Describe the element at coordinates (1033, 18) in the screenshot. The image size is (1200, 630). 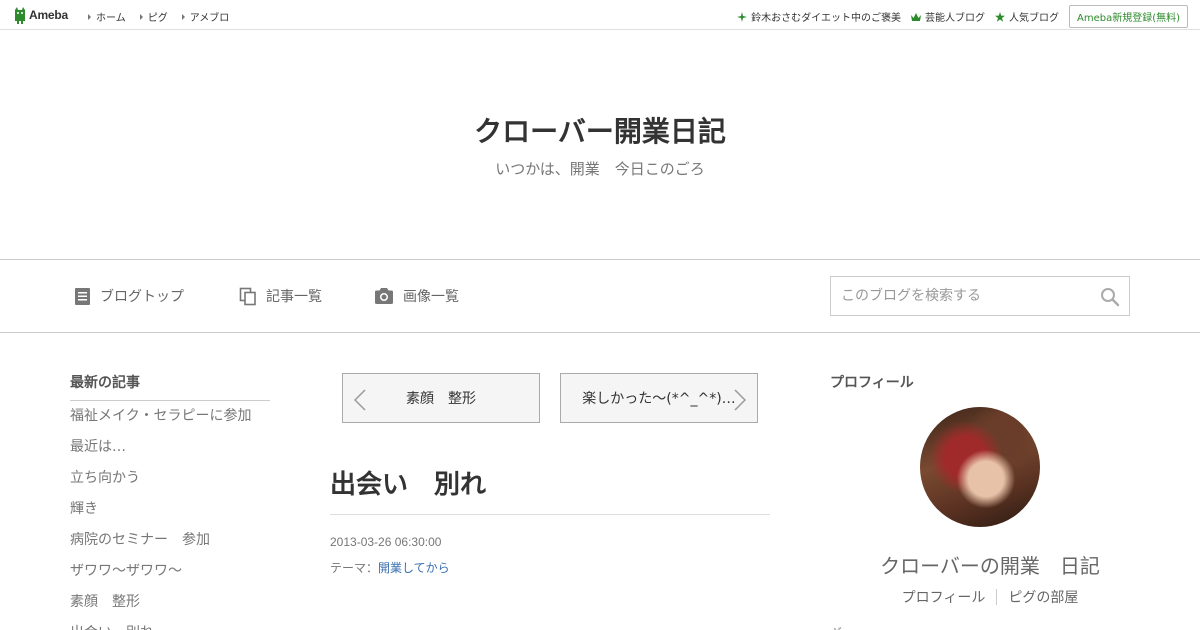
I see `popular-blog-label: 人気ブログ` at that location.